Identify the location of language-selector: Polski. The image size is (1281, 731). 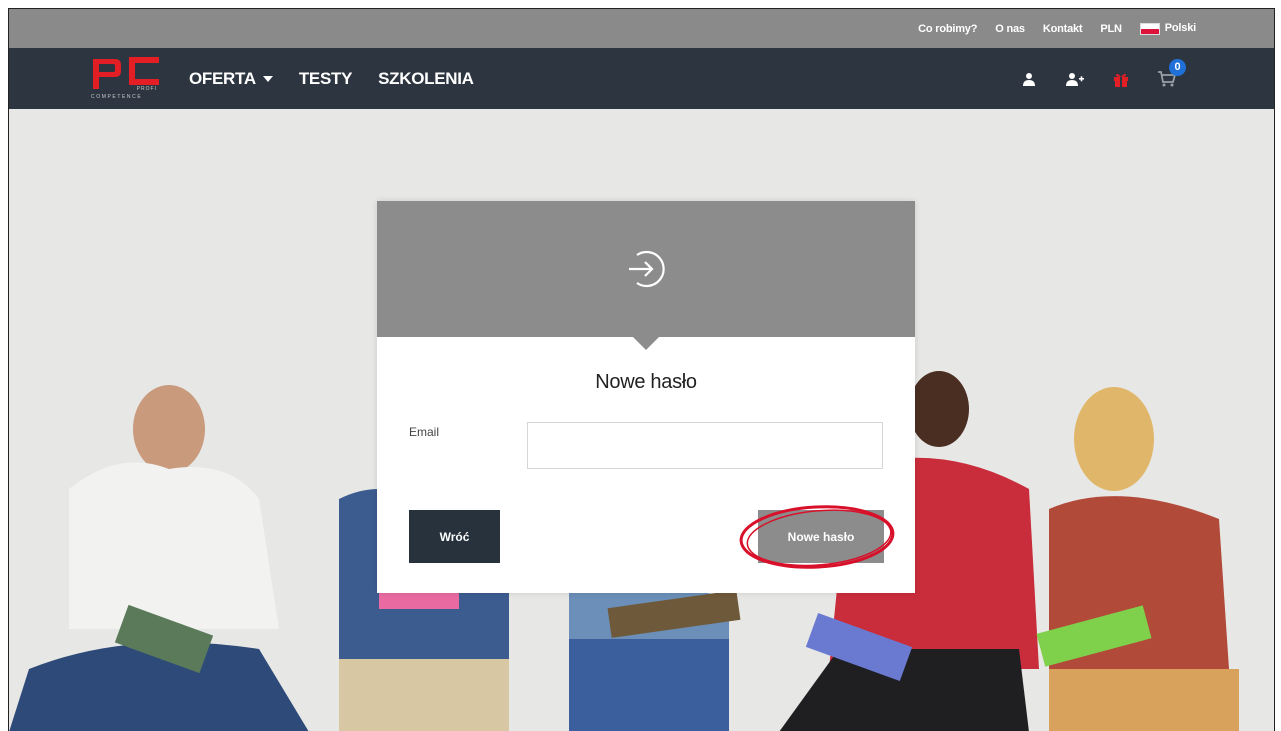
(1167, 28).